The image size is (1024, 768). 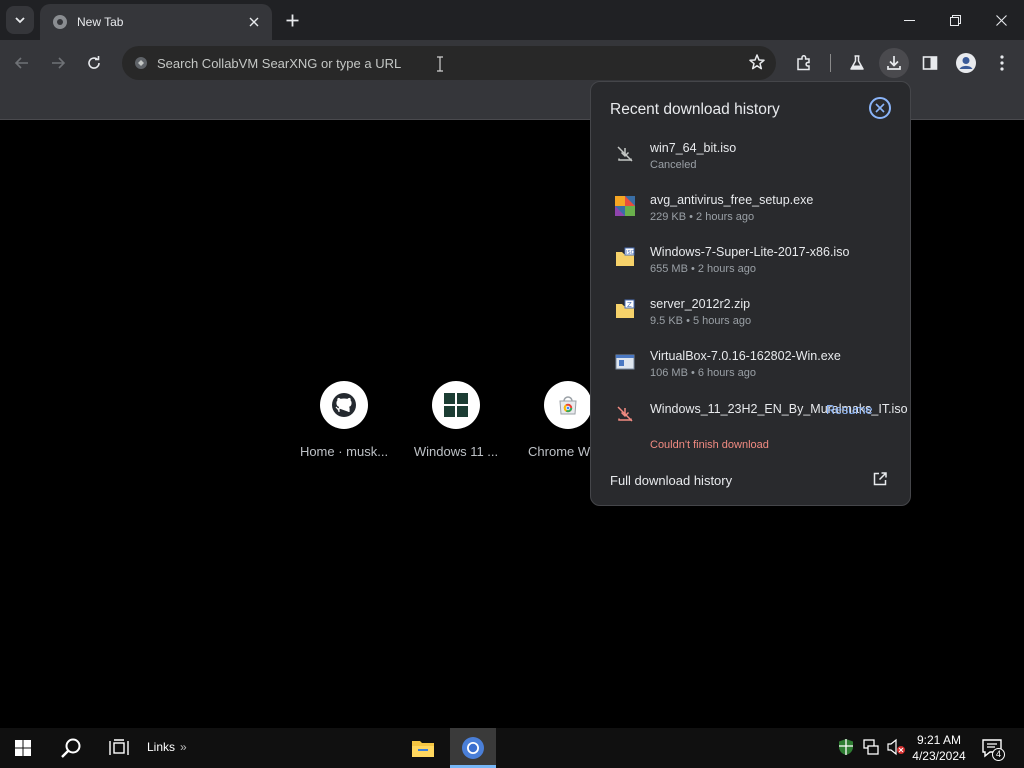 I want to click on download-canceled-icon, so click(x=625, y=154).